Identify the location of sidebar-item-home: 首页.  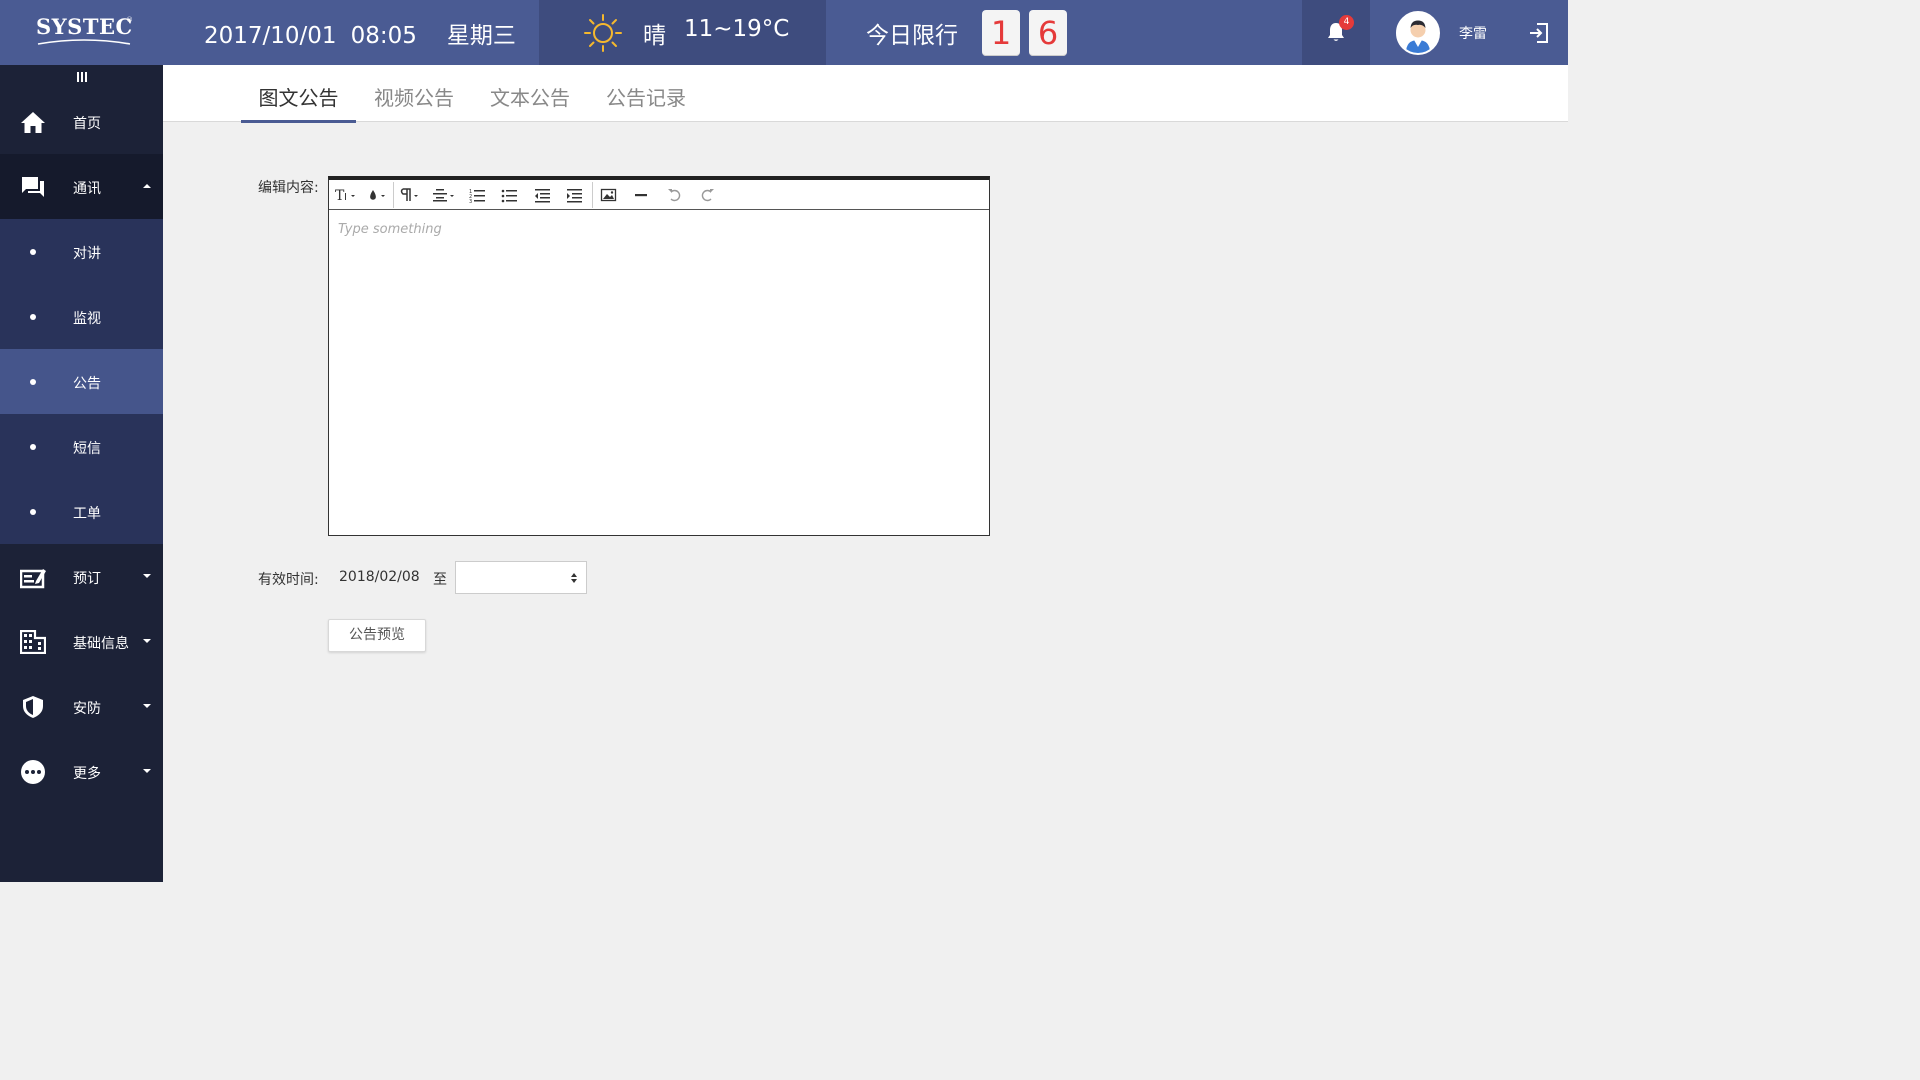
(81, 121).